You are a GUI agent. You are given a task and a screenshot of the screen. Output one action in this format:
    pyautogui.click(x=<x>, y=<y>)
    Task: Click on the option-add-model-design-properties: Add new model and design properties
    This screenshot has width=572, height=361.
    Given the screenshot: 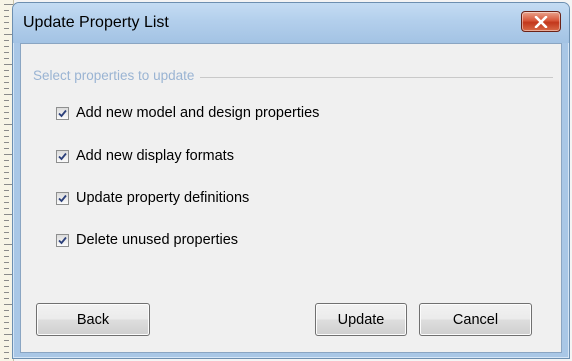 What is the action you would take?
    pyautogui.click(x=187, y=113)
    